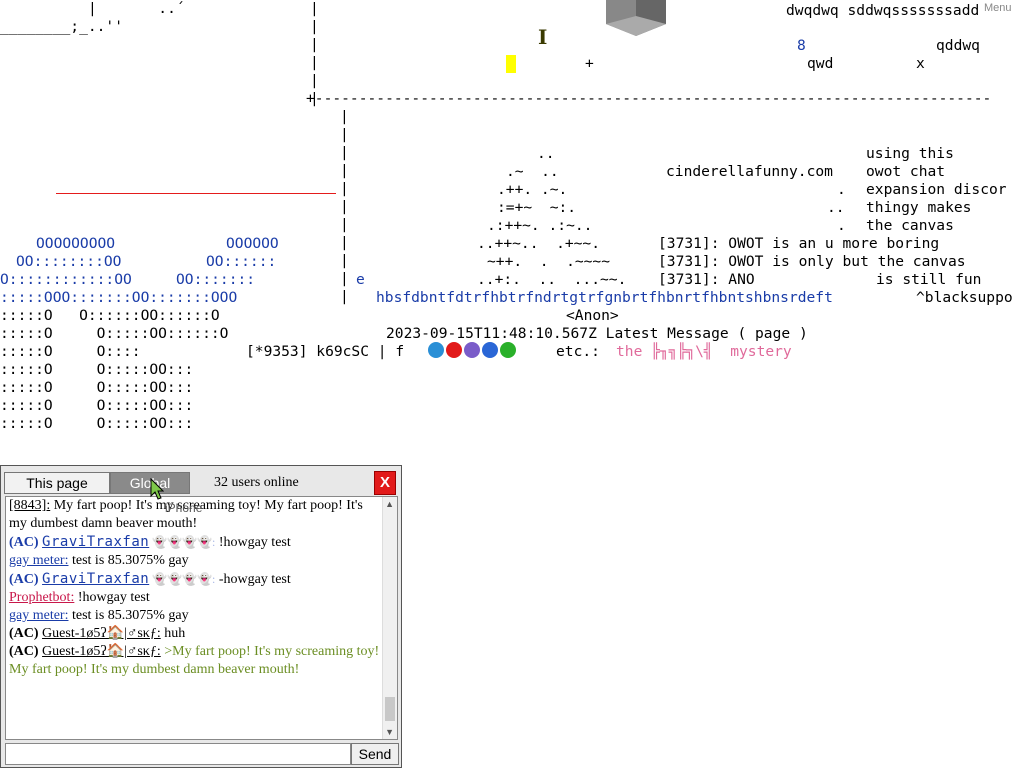 The height and width of the screenshot is (768, 1024). I want to click on canvas-text-line: using this, so click(910, 153).